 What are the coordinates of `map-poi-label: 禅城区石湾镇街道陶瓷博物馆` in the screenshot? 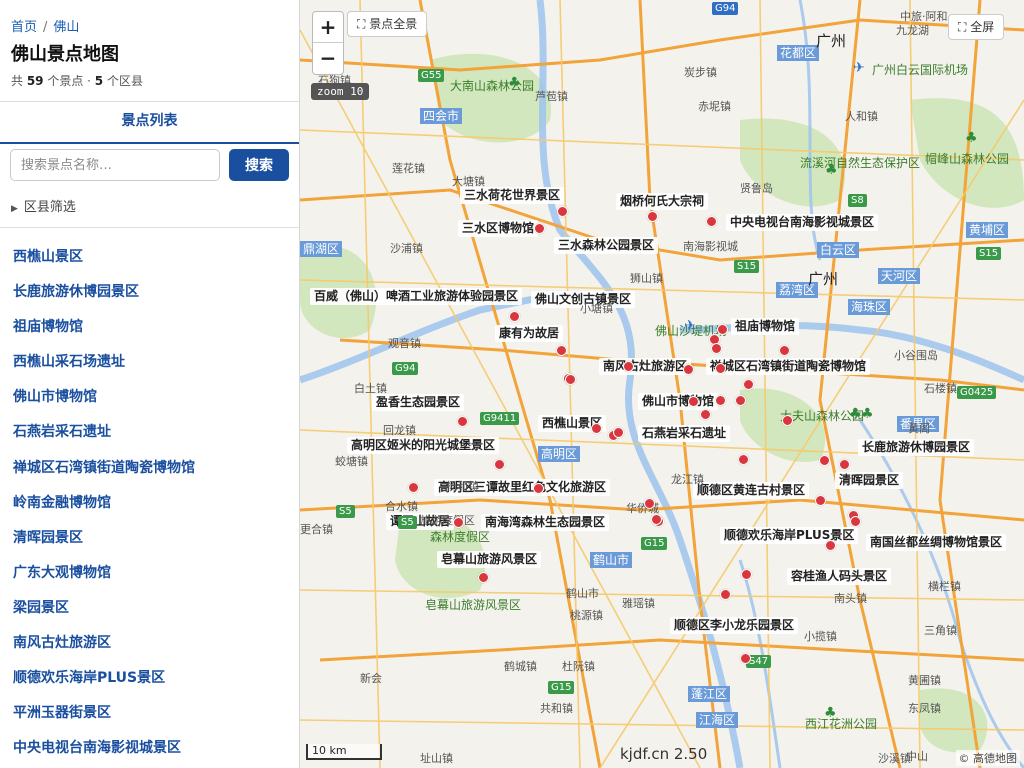 It's located at (788, 366).